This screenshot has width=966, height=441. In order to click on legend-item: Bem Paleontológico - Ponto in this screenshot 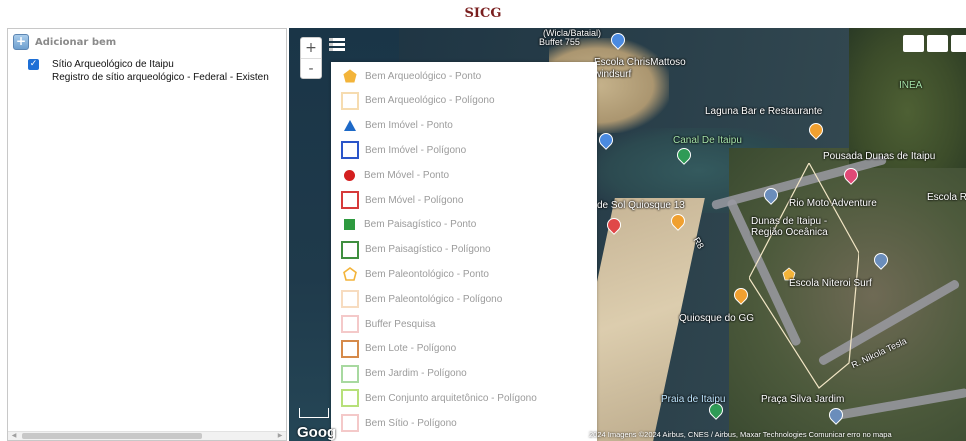, I will do `click(415, 274)`.